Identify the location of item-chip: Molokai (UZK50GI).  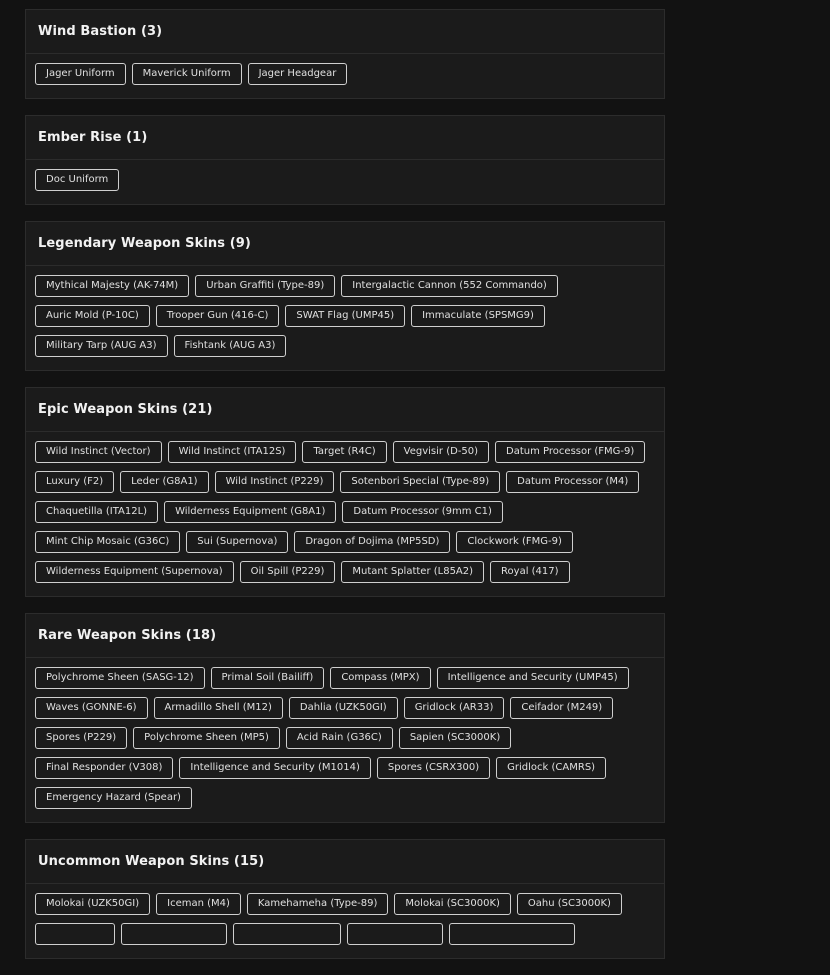
(93, 904).